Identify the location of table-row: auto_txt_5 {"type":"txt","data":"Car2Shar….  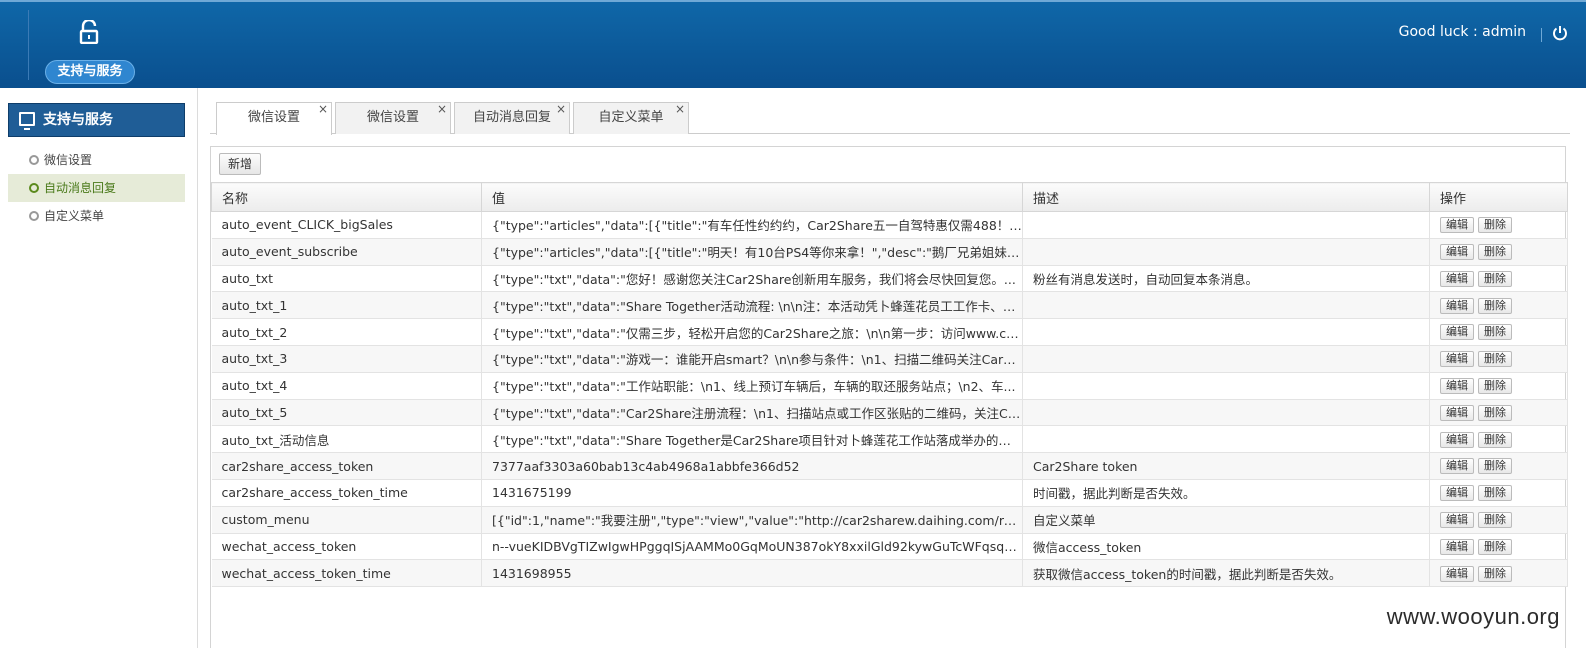
(889, 413).